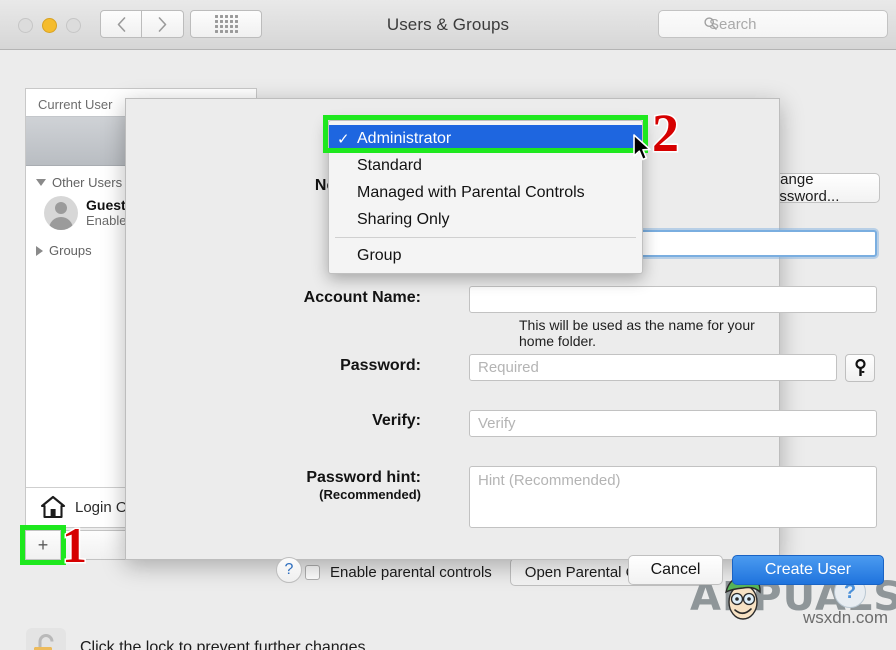 The height and width of the screenshot is (650, 896). Describe the element at coordinates (485, 219) in the screenshot. I see `menu-item-sharing-only: Sharing Only` at that location.